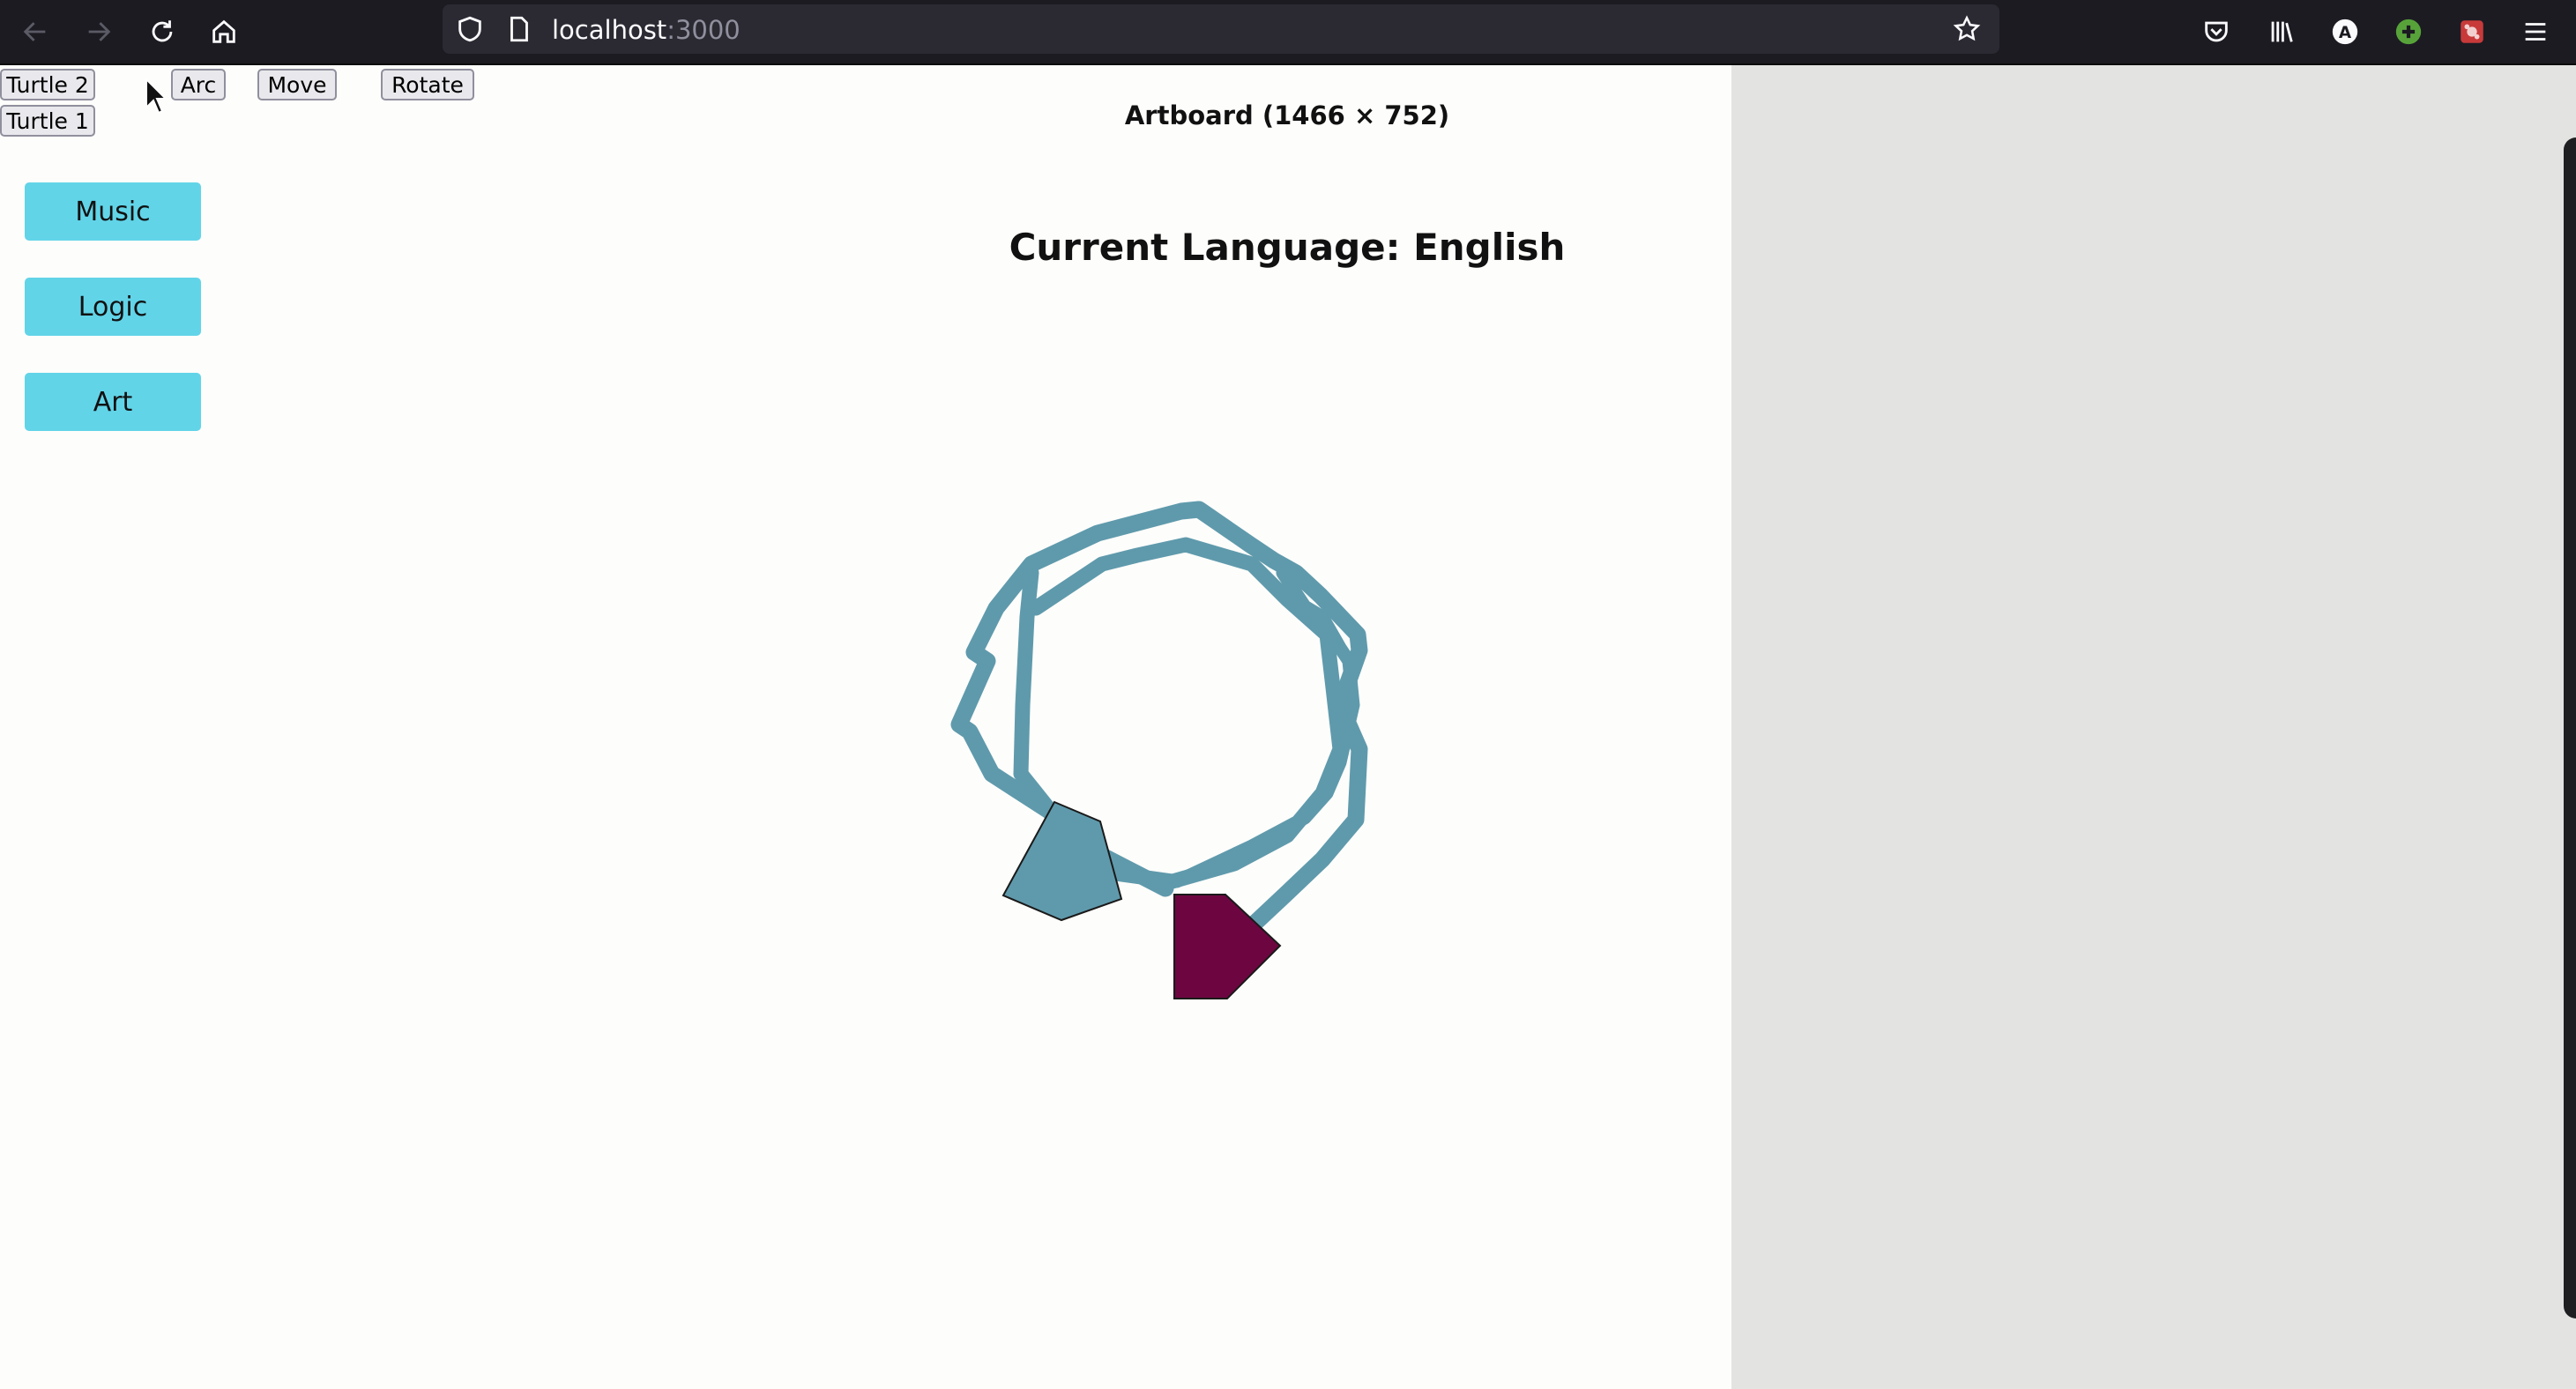 The width and height of the screenshot is (2576, 1389). Describe the element at coordinates (609, 30) in the screenshot. I see `url-host: localhost` at that location.